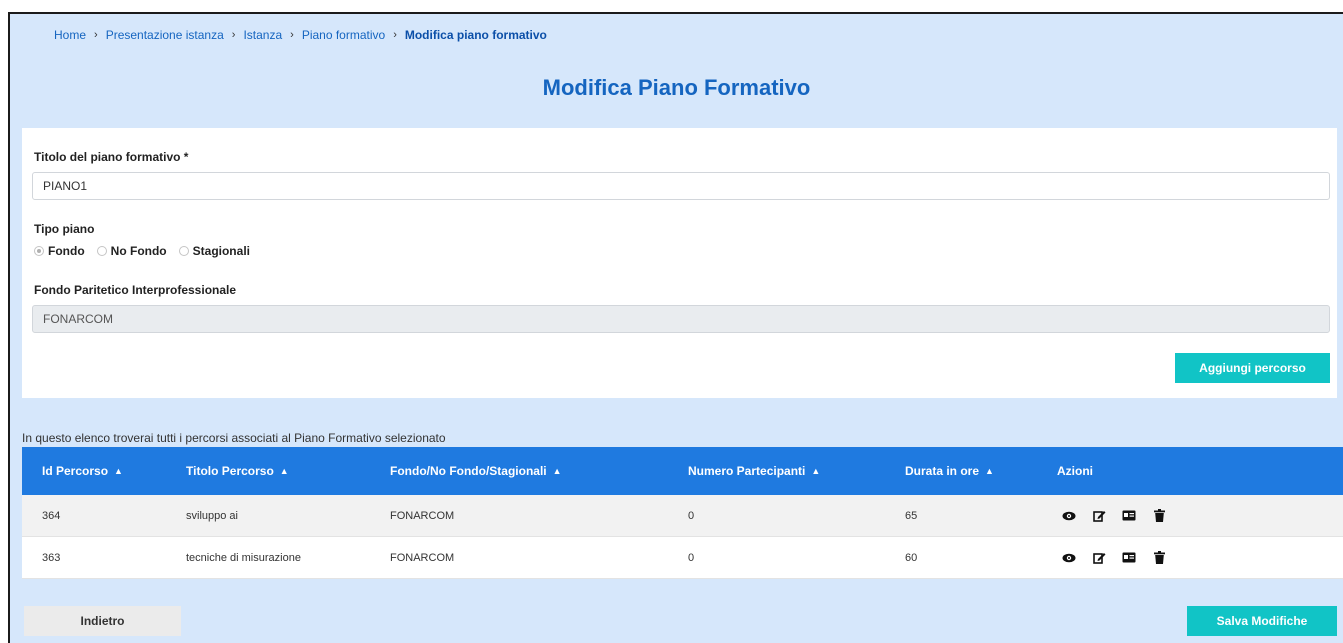 The height and width of the screenshot is (643, 1343). What do you see at coordinates (65, 186) in the screenshot?
I see `titolo-value: PIANO1` at bounding box center [65, 186].